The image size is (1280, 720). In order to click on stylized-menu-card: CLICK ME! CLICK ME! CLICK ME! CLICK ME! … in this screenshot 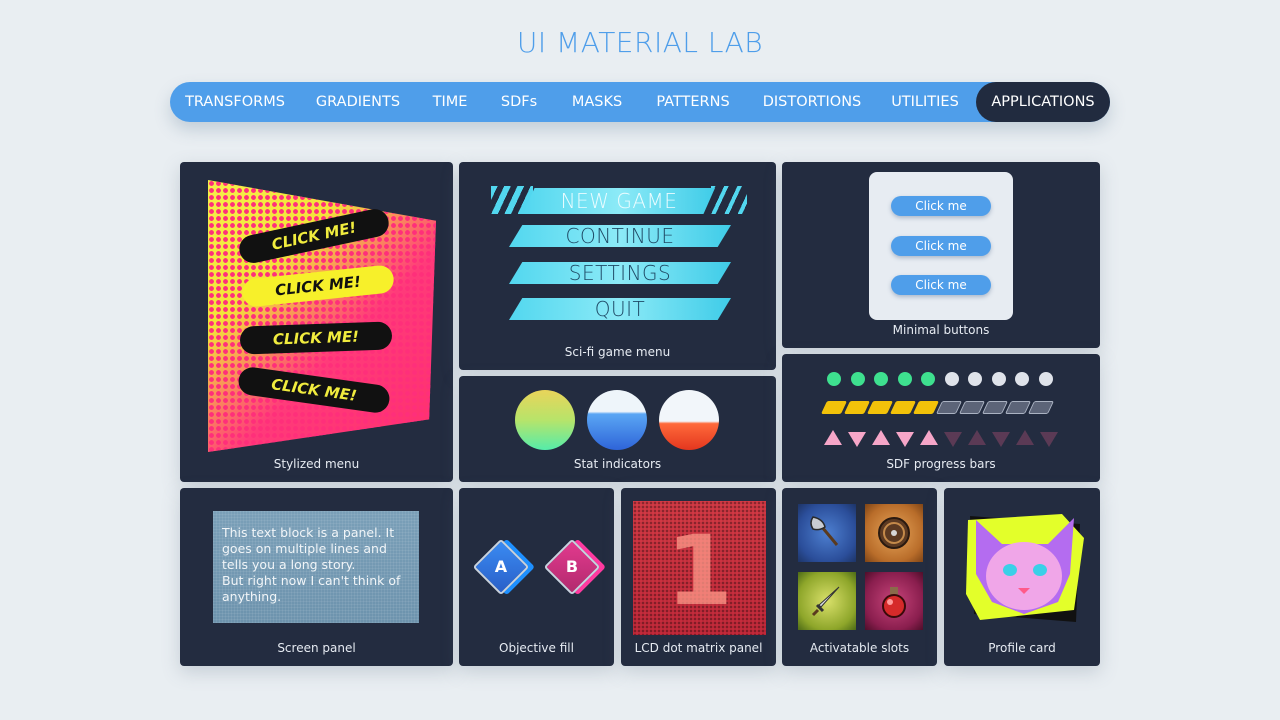, I will do `click(316, 322)`.